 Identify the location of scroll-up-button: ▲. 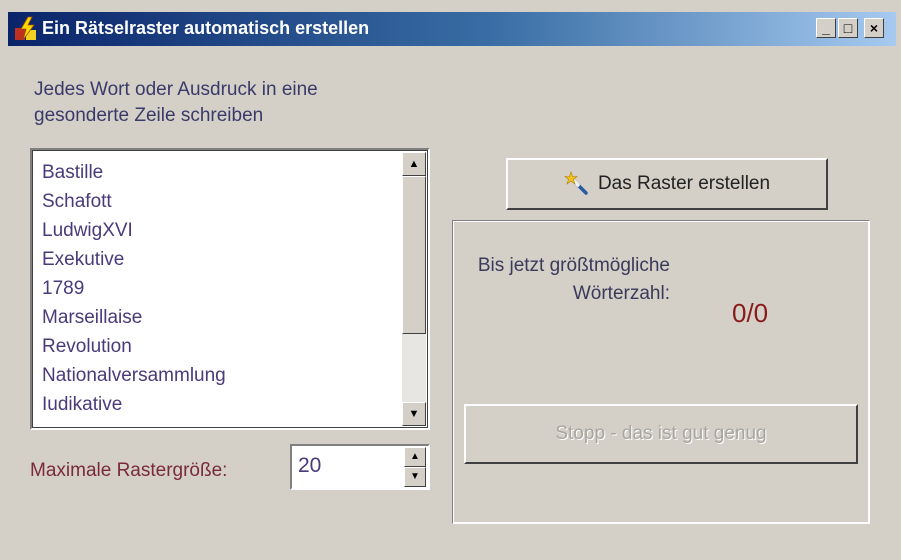
(414, 164).